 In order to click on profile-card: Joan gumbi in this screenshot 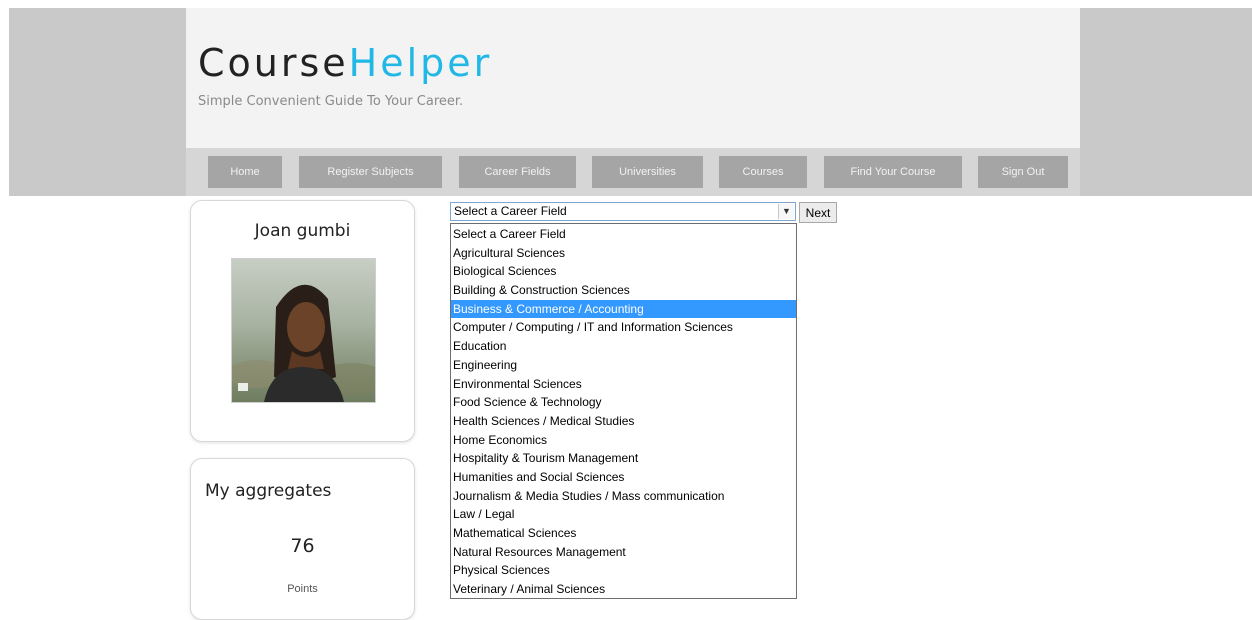, I will do `click(302, 321)`.